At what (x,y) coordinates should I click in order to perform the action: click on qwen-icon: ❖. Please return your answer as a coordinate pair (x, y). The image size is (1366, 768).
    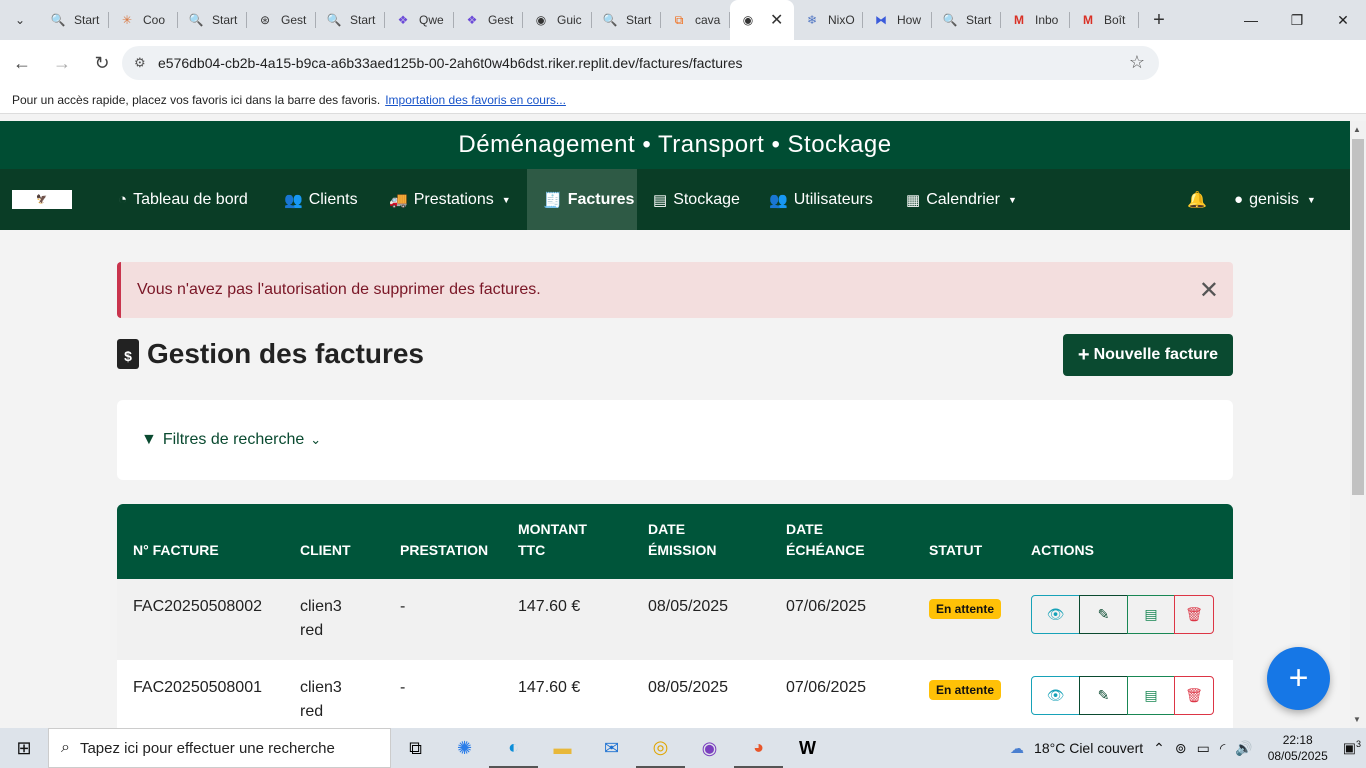
    Looking at the image, I should click on (403, 20).